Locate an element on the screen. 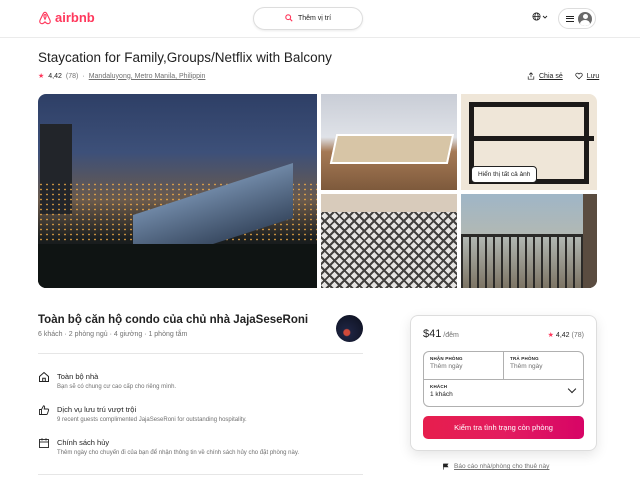 This screenshot has height=482, width=640. airbnb-logo: airbnb is located at coordinates (66, 17).